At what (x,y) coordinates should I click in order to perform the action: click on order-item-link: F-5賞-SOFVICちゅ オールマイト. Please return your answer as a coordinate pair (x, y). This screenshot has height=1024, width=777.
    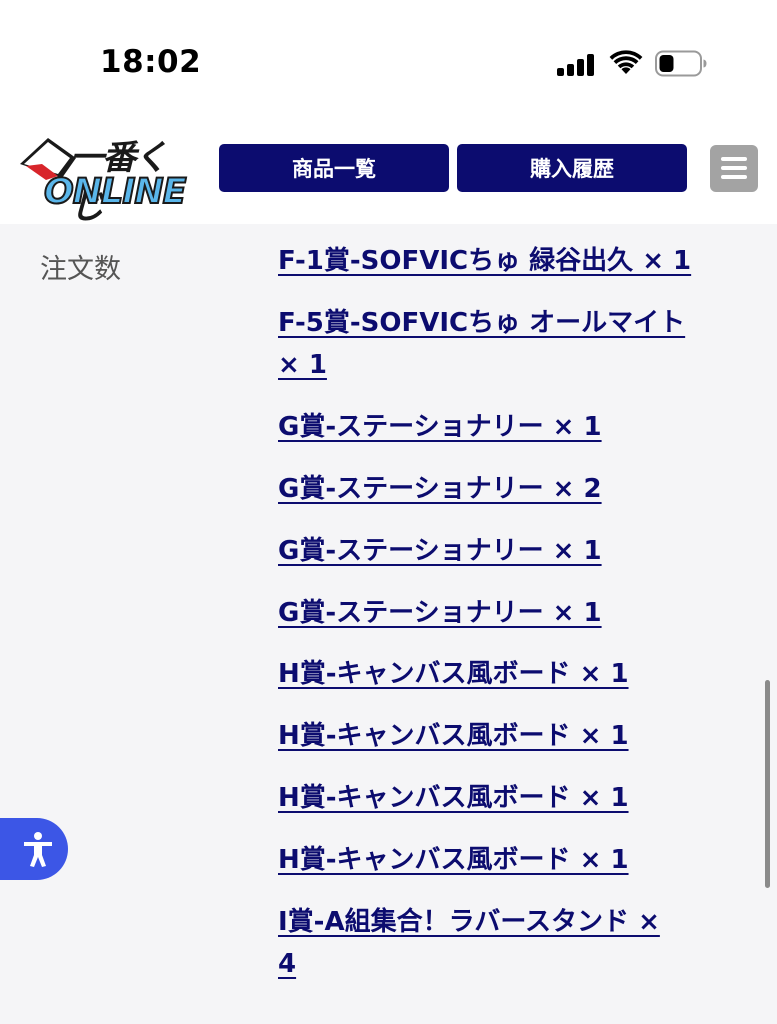
    Looking at the image, I should click on (481, 323).